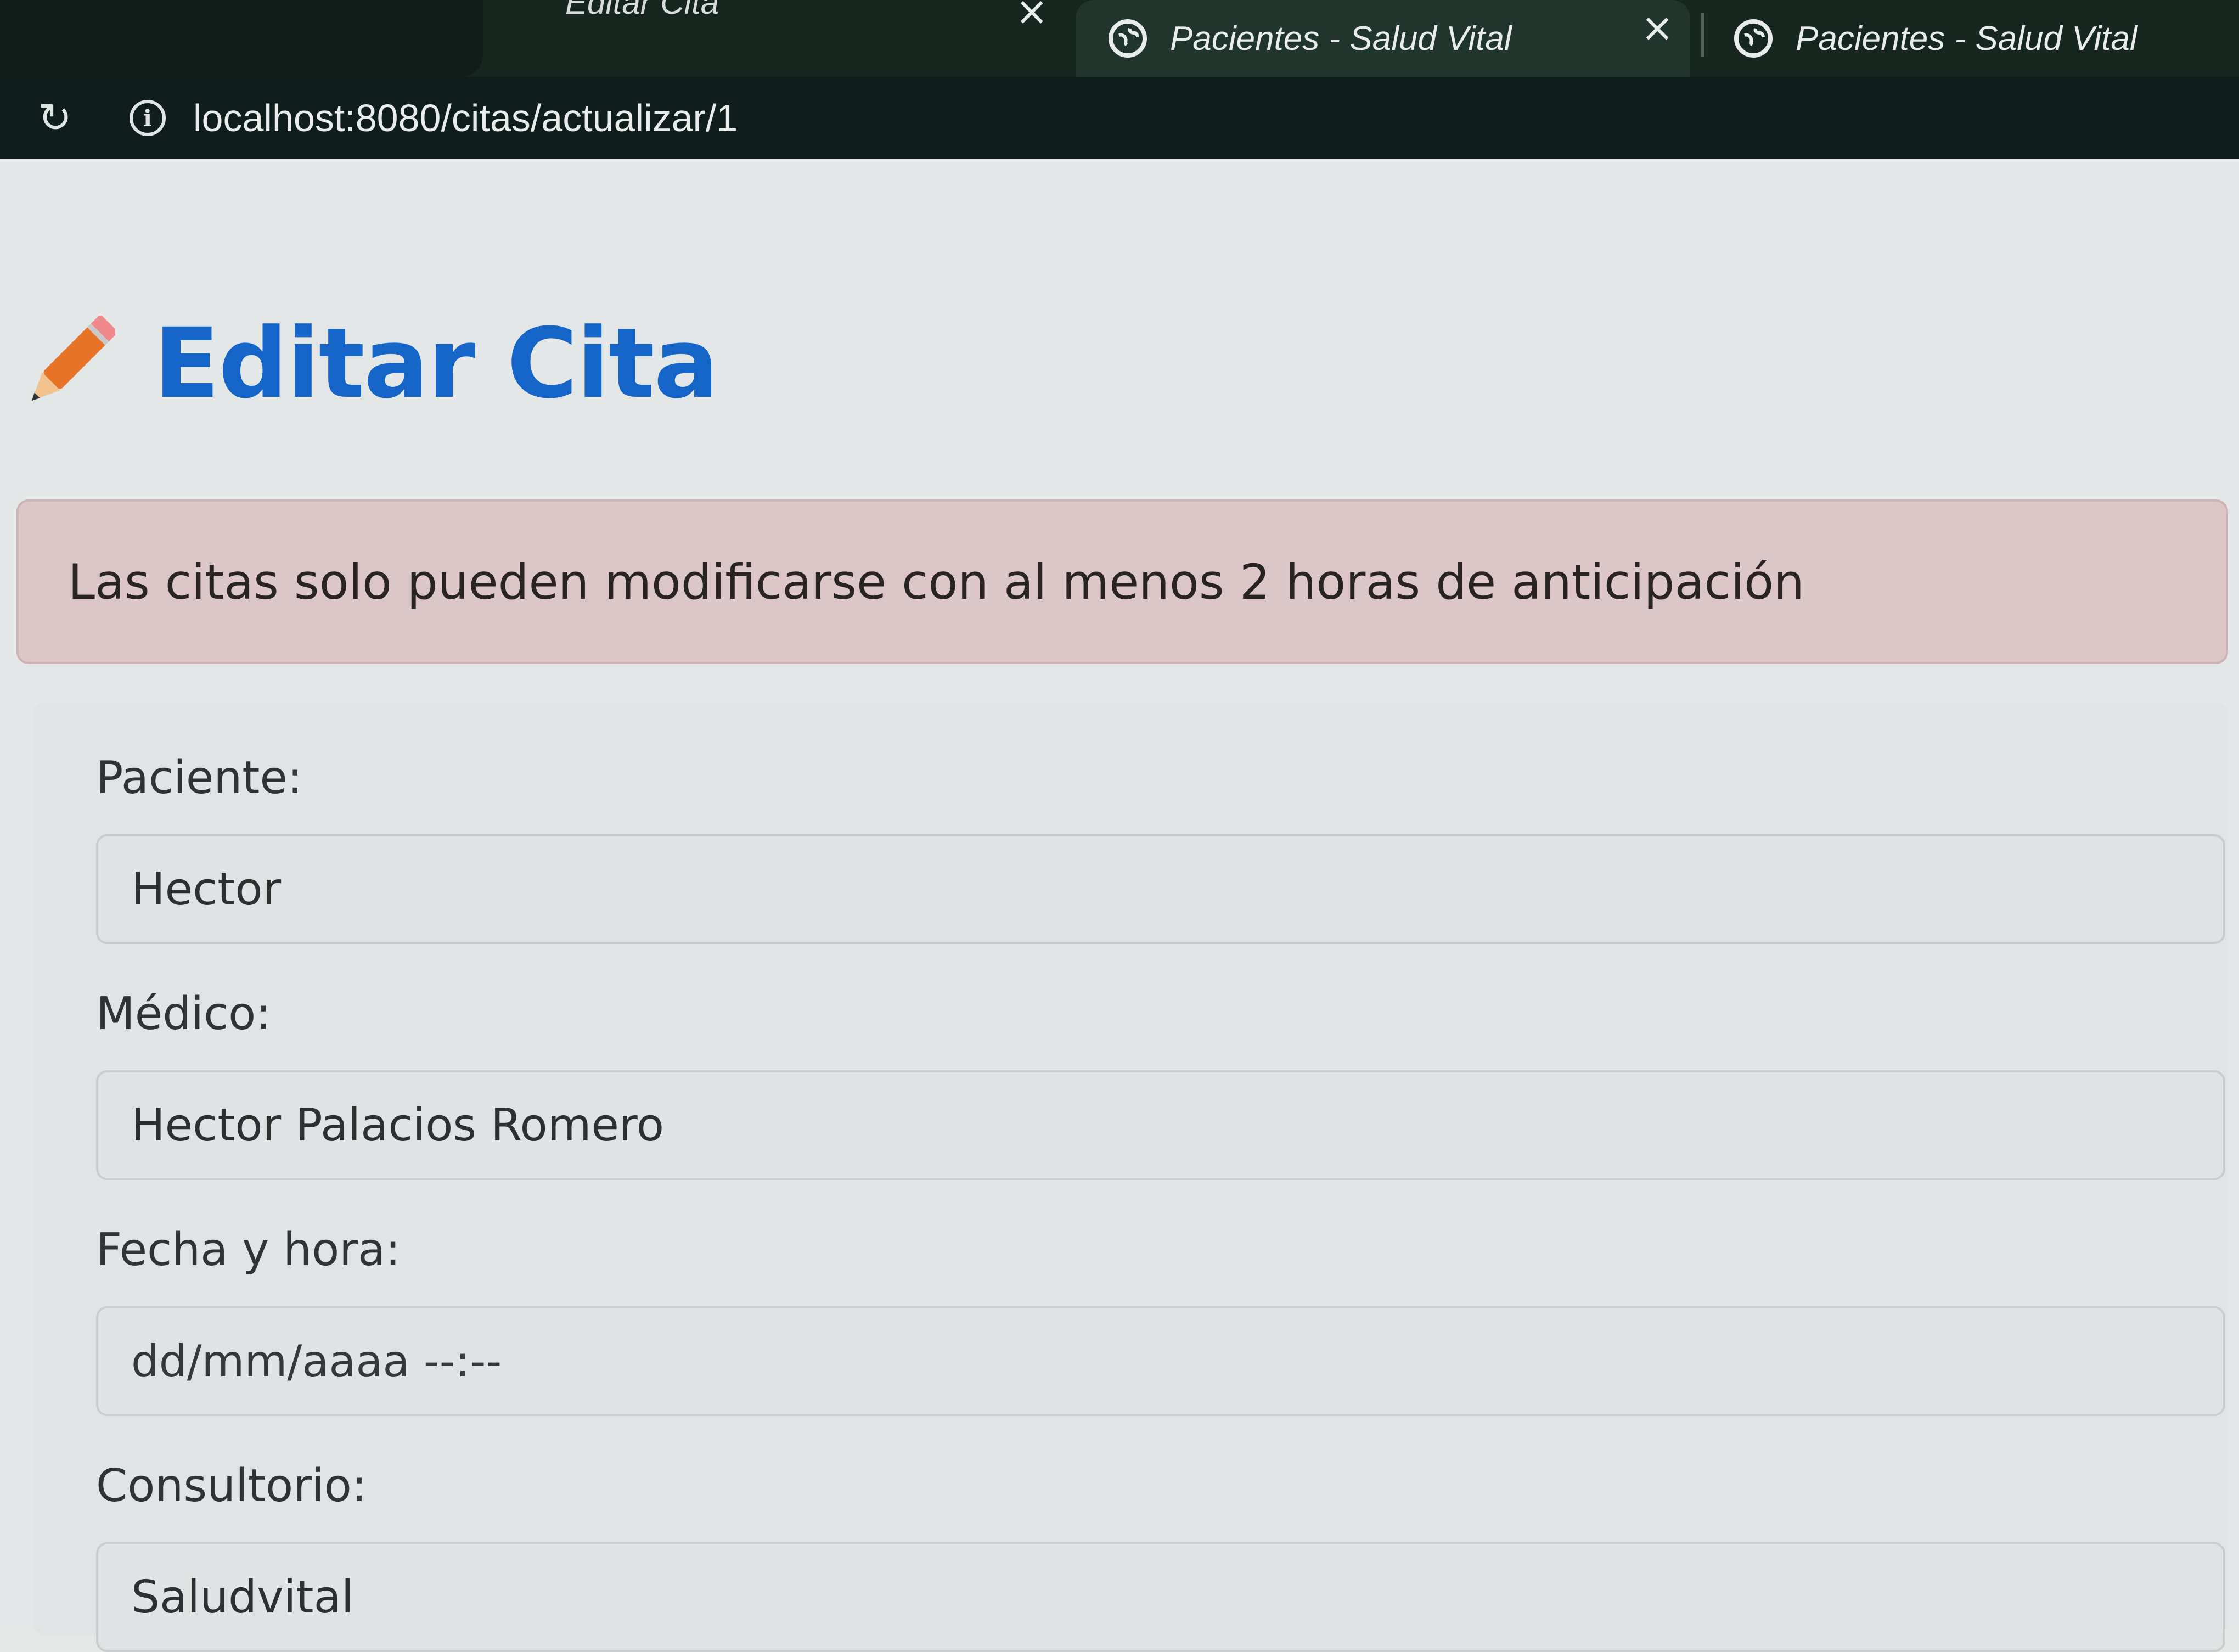  What do you see at coordinates (199, 778) in the screenshot?
I see `paciente-label: Paciente:` at bounding box center [199, 778].